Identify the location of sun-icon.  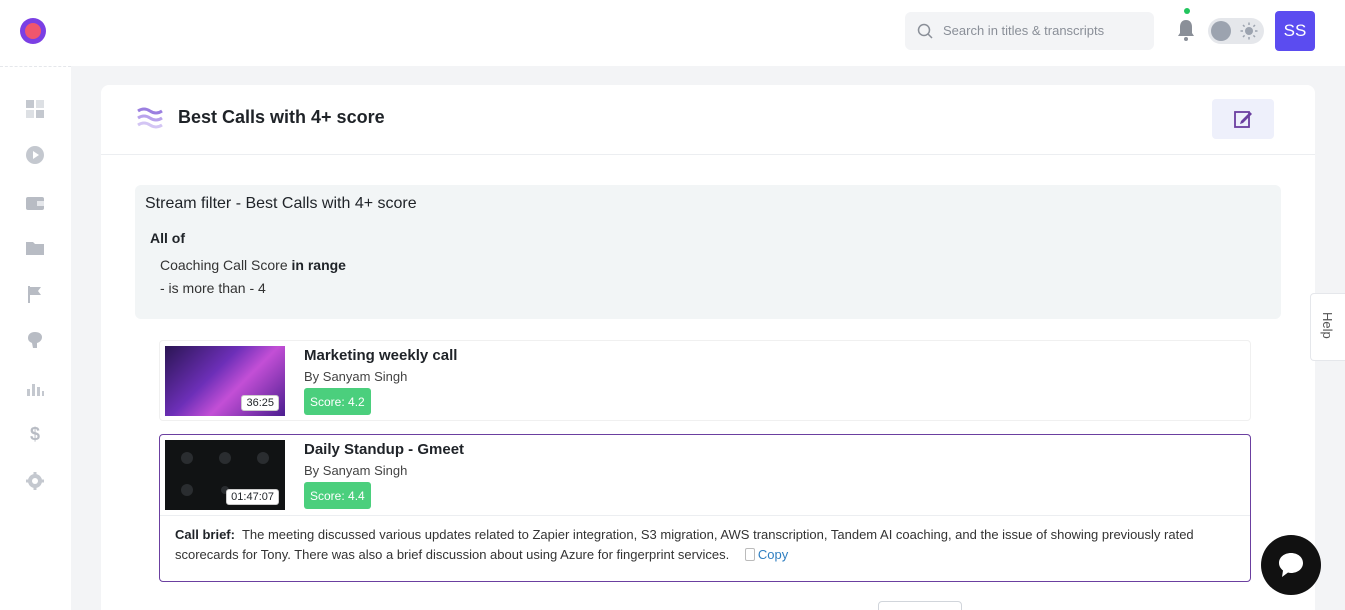
(1249, 31).